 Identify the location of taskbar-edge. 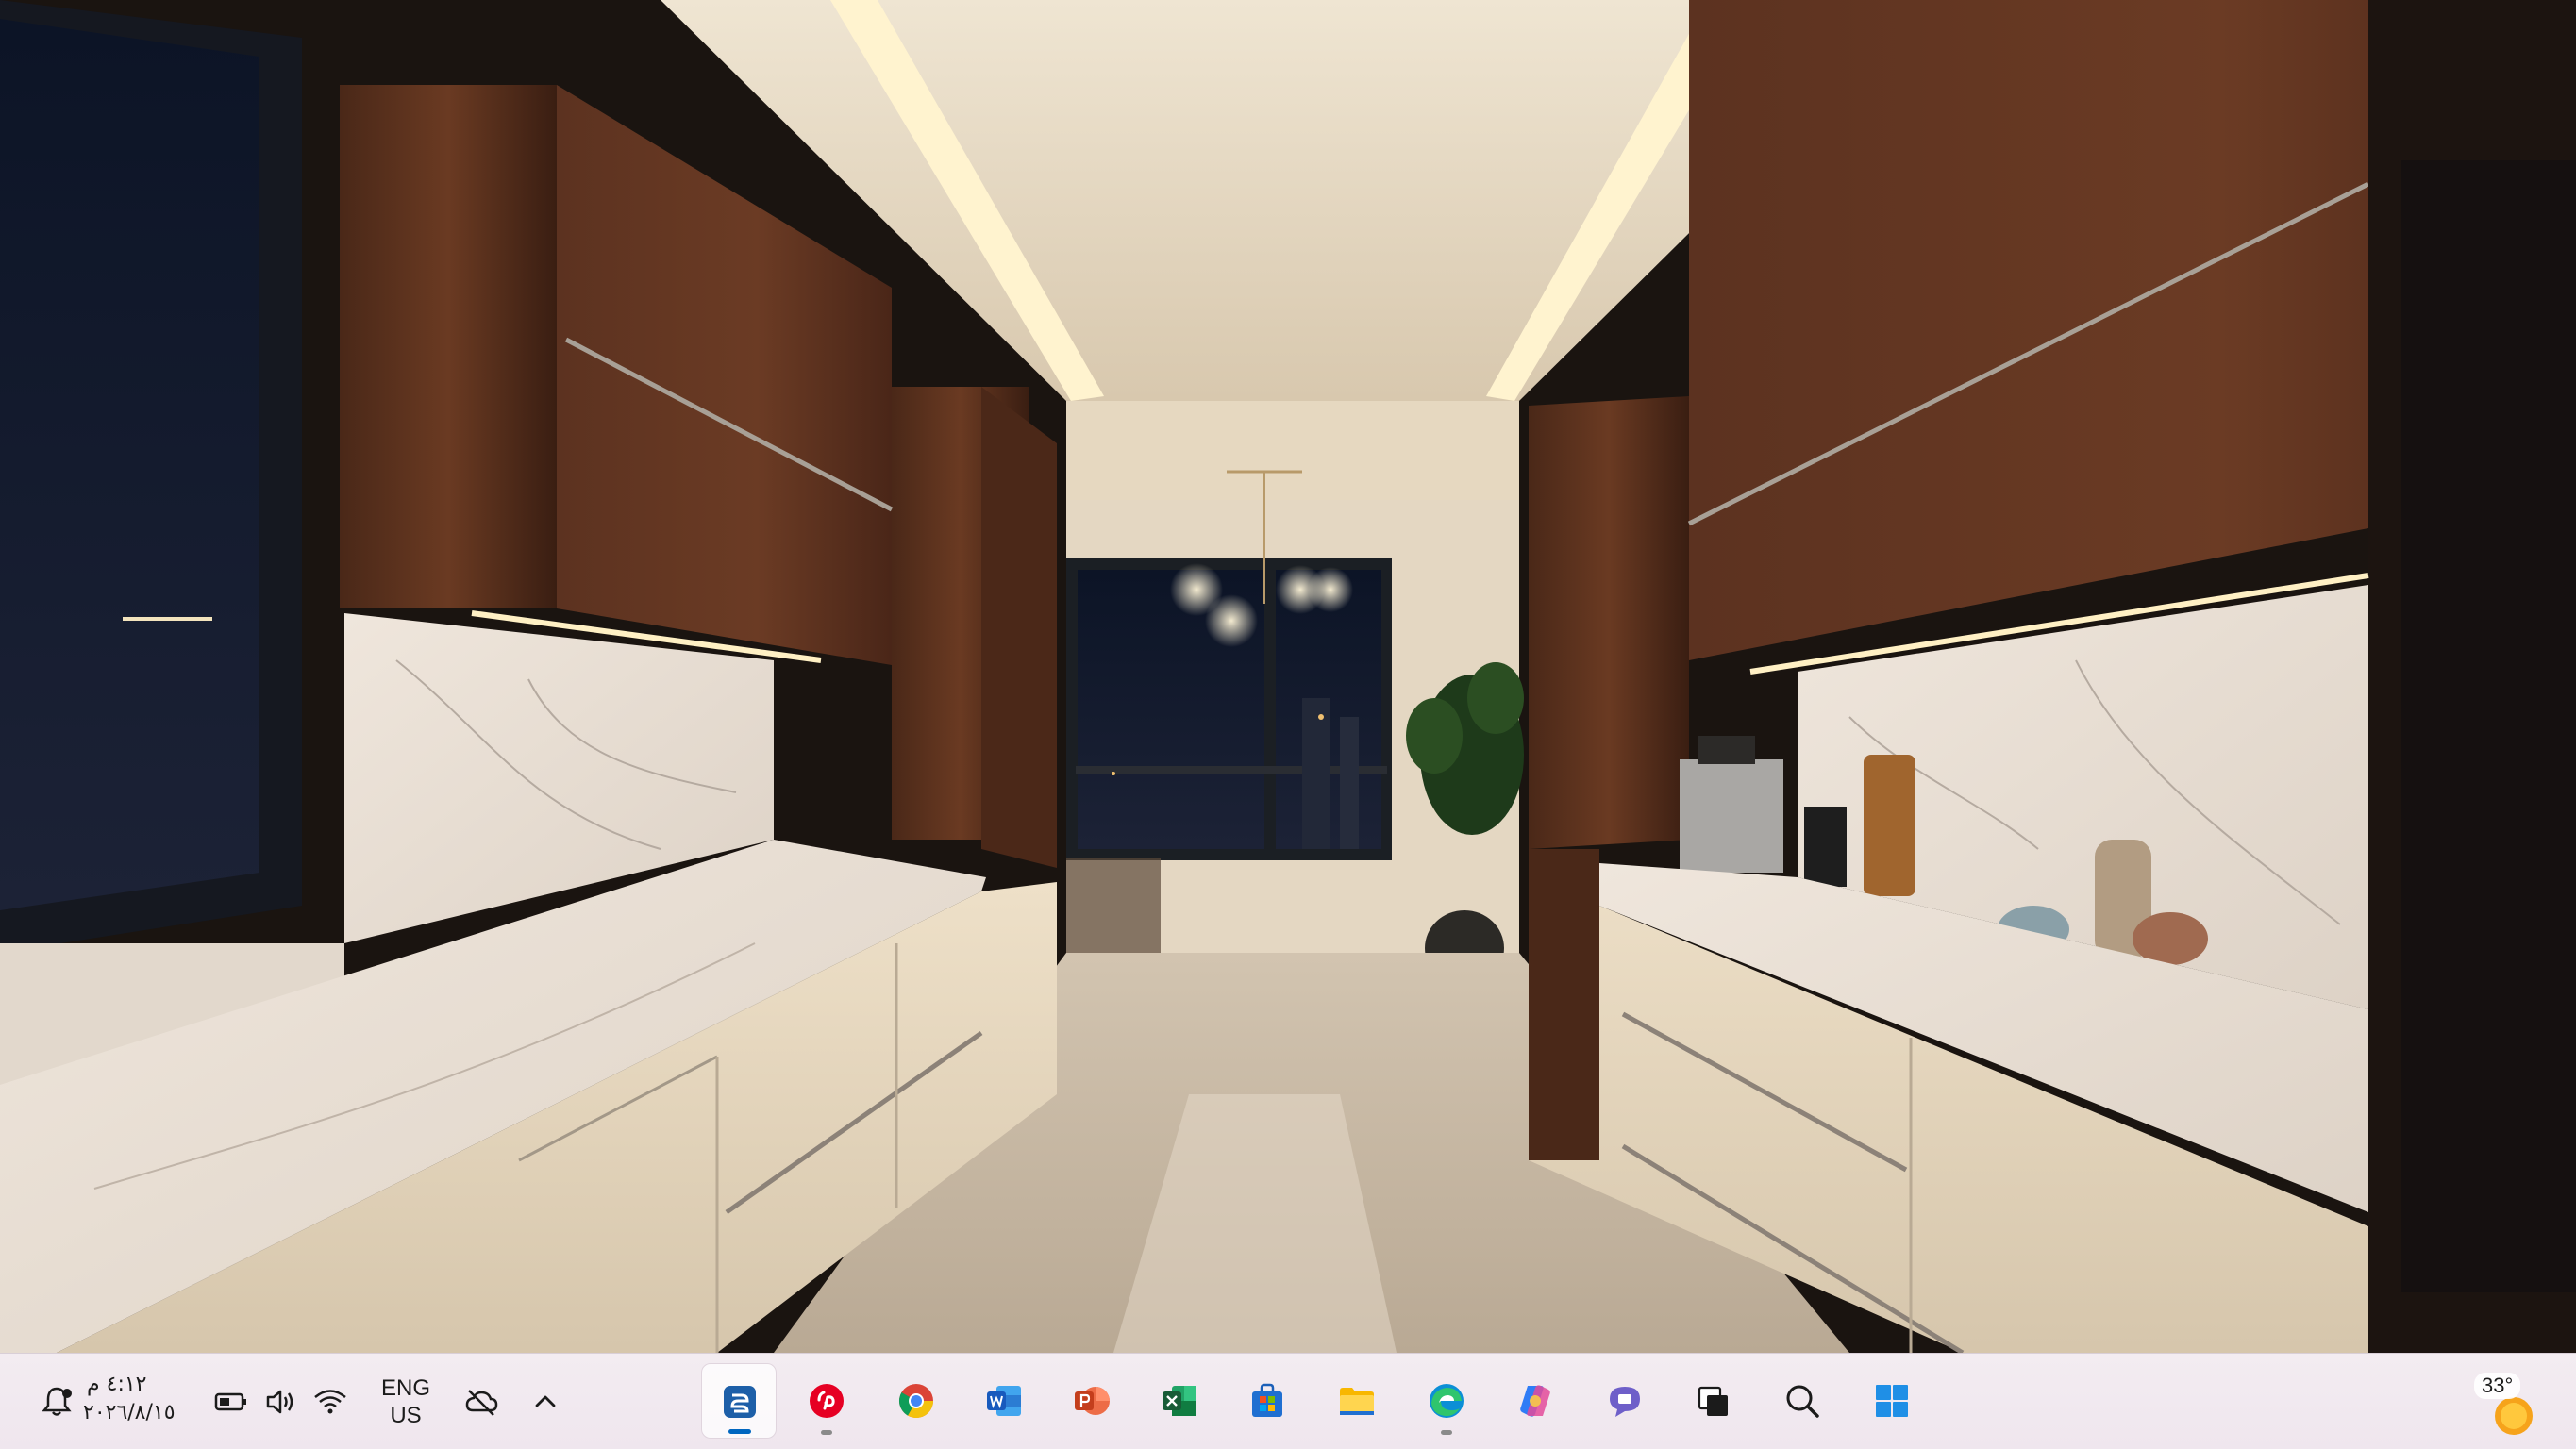
(1446, 1401).